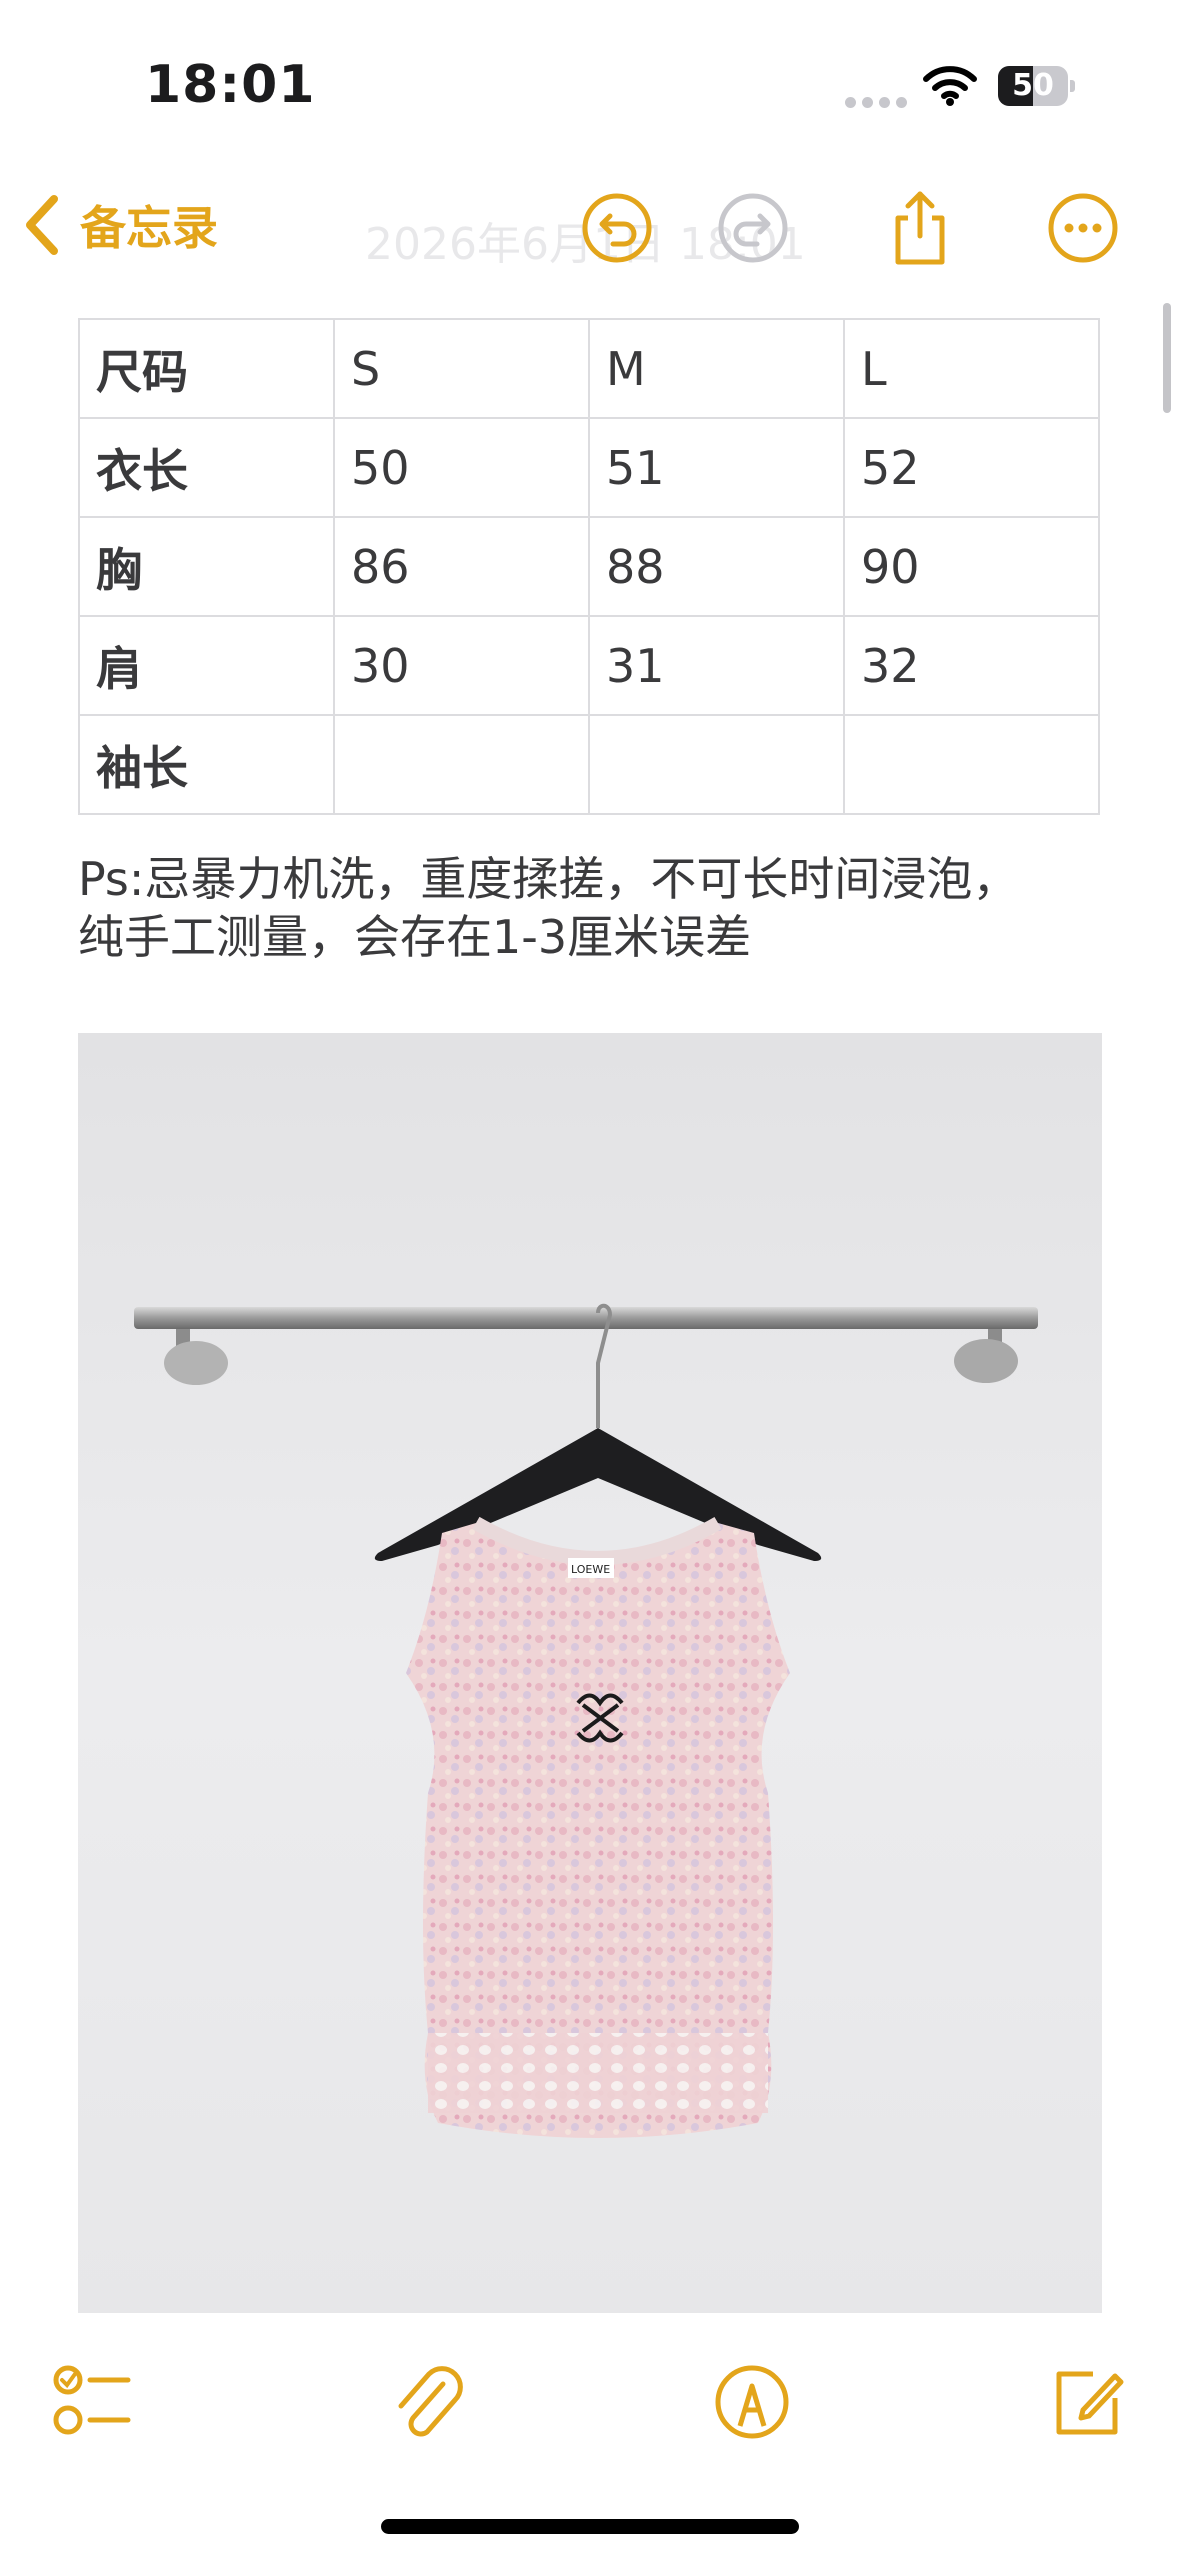  Describe the element at coordinates (590, 1569) in the screenshot. I see `garment-label: LOEWE` at that location.